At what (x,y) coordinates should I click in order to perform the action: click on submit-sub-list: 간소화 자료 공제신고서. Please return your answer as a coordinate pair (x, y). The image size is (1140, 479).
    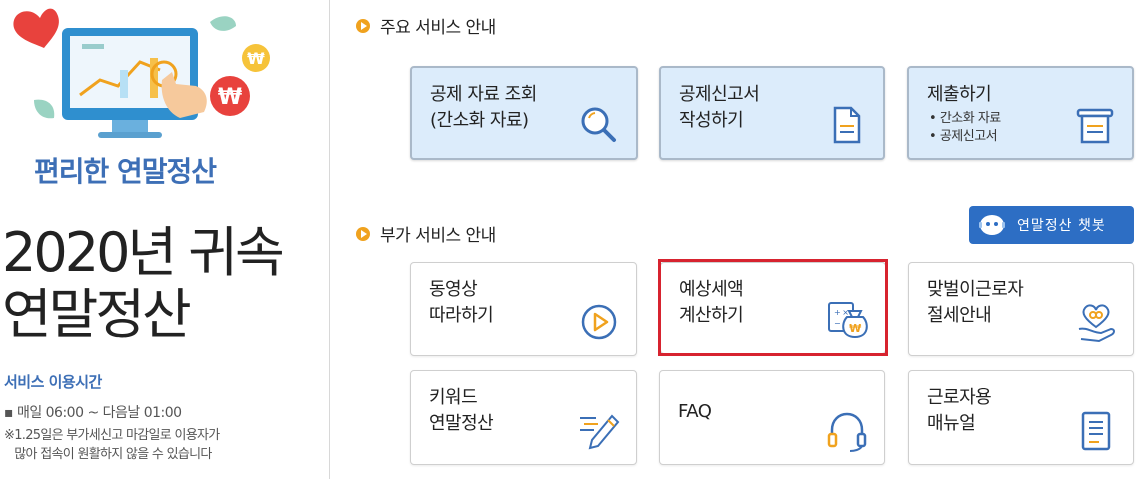
    Looking at the image, I should click on (965, 128).